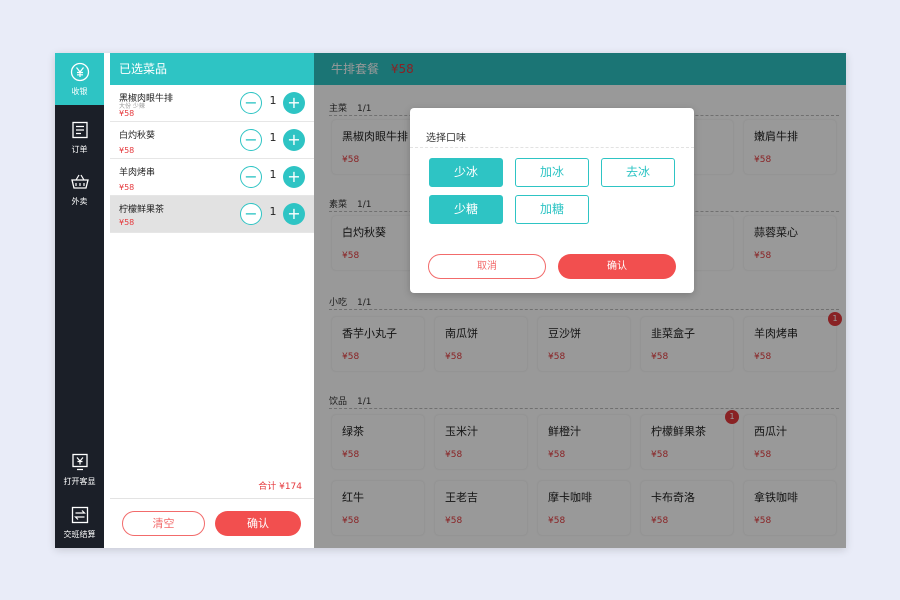 The height and width of the screenshot is (600, 900). I want to click on nav-item-cashier: 收银, so click(79, 79).